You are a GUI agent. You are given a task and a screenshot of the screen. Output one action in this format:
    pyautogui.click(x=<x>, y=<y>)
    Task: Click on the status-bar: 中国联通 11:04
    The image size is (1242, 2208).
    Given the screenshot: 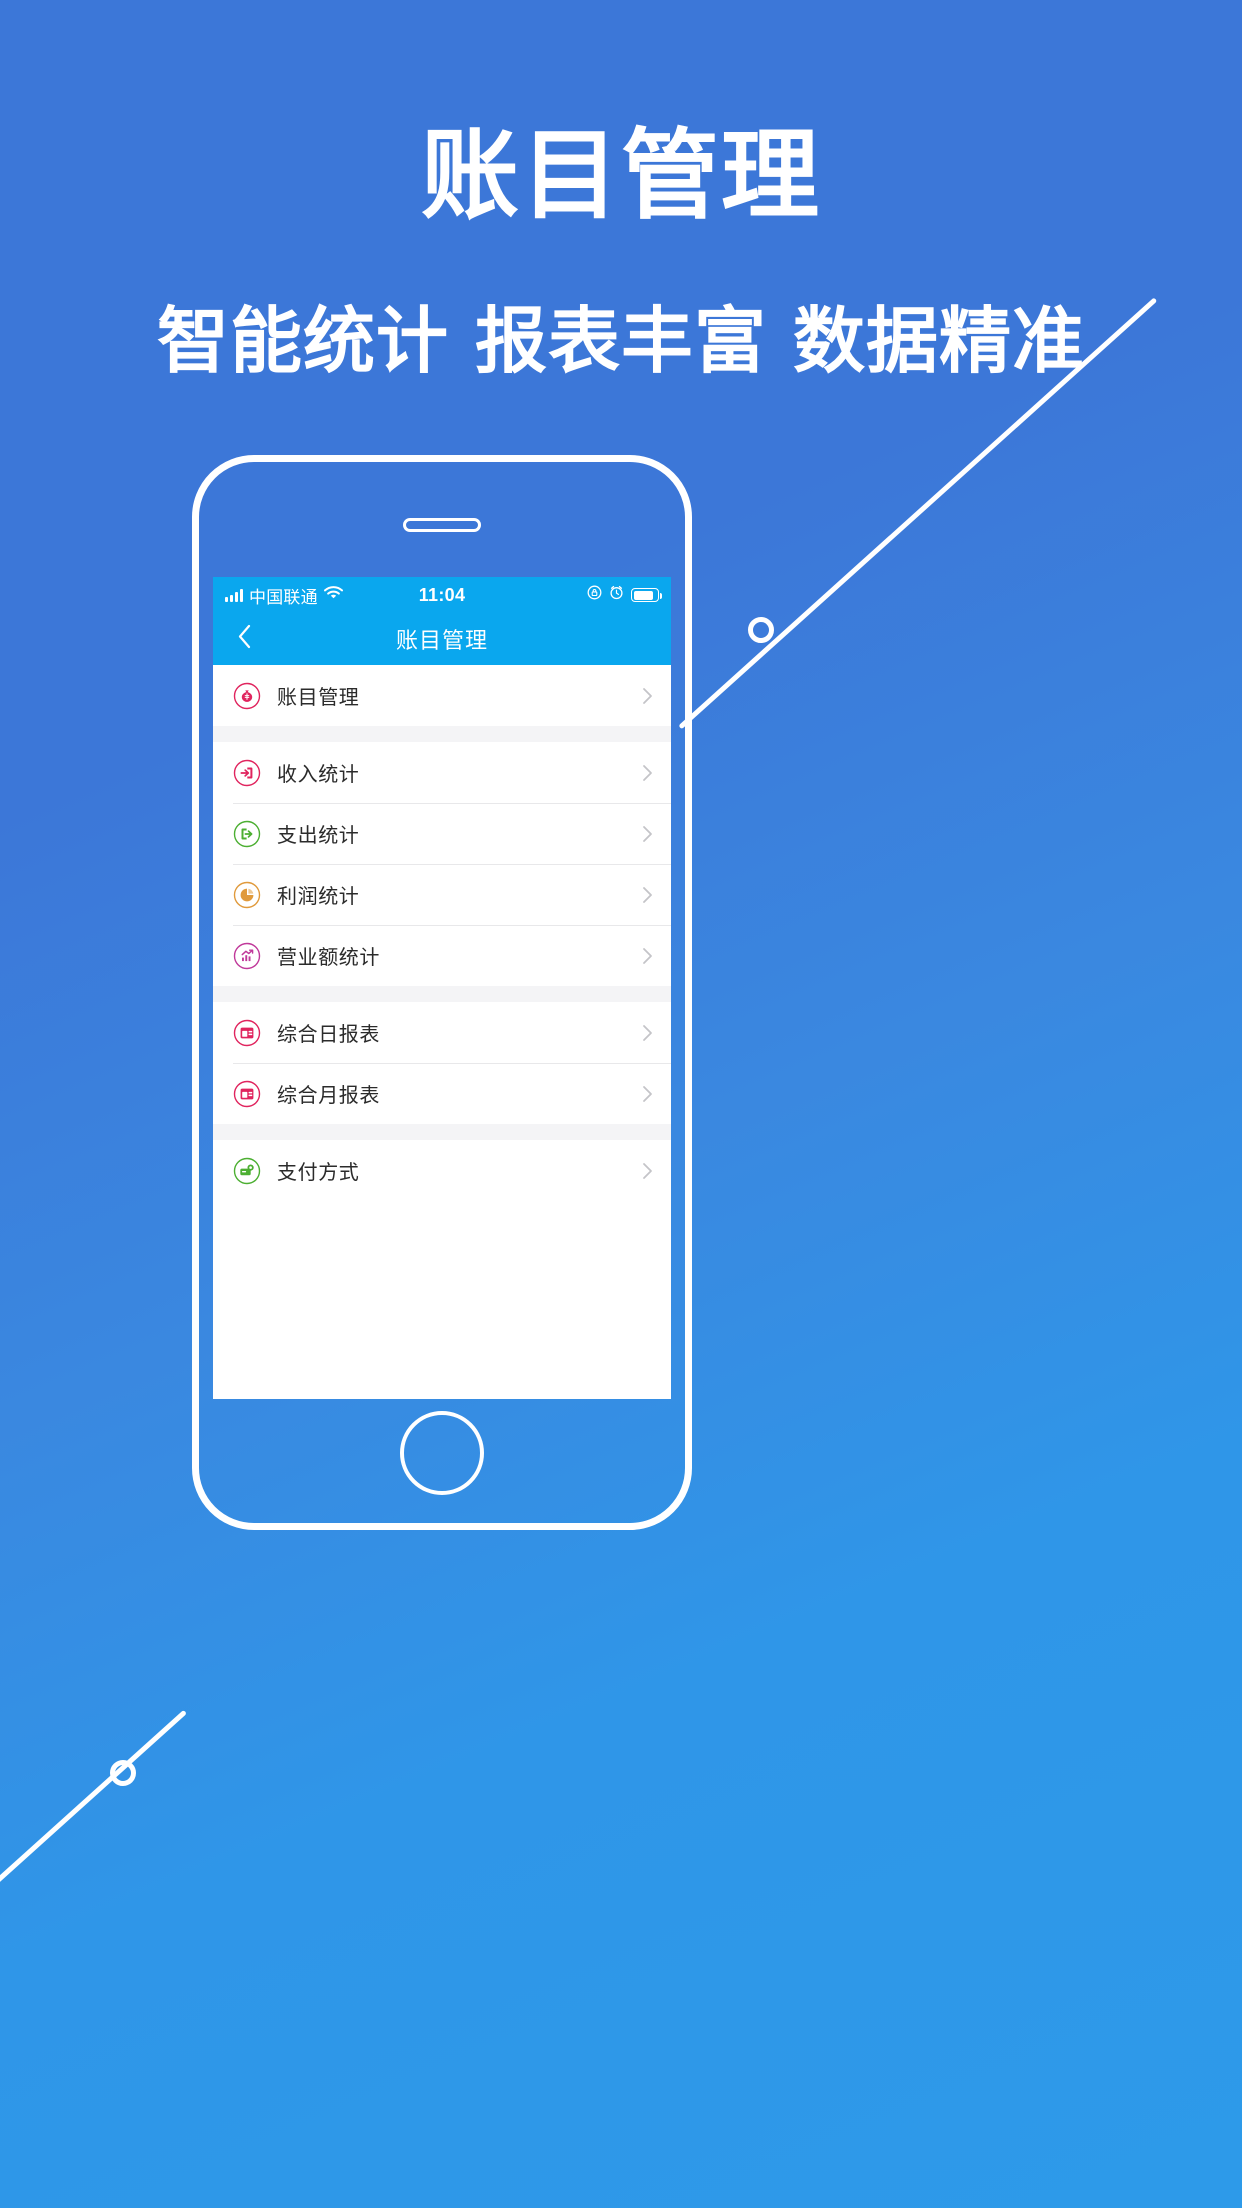 What is the action you would take?
    pyautogui.click(x=442, y=595)
    